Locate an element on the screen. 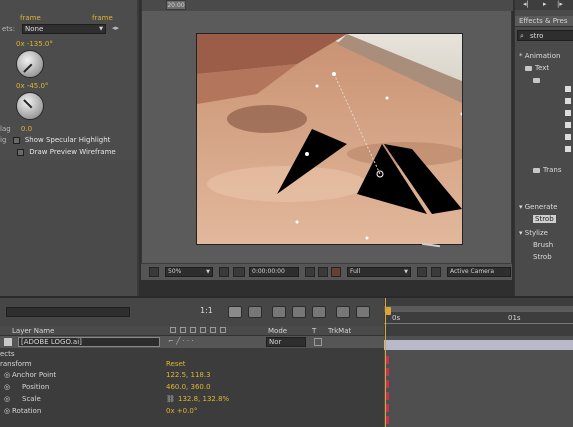 The height and width of the screenshot is (427, 573). graph-editor-icon is located at coordinates (363, 312).